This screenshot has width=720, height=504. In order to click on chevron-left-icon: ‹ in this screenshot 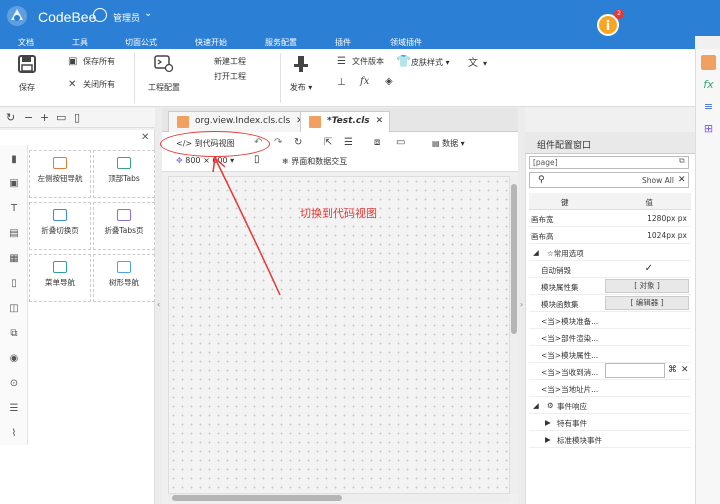, I will do `click(158, 304)`.